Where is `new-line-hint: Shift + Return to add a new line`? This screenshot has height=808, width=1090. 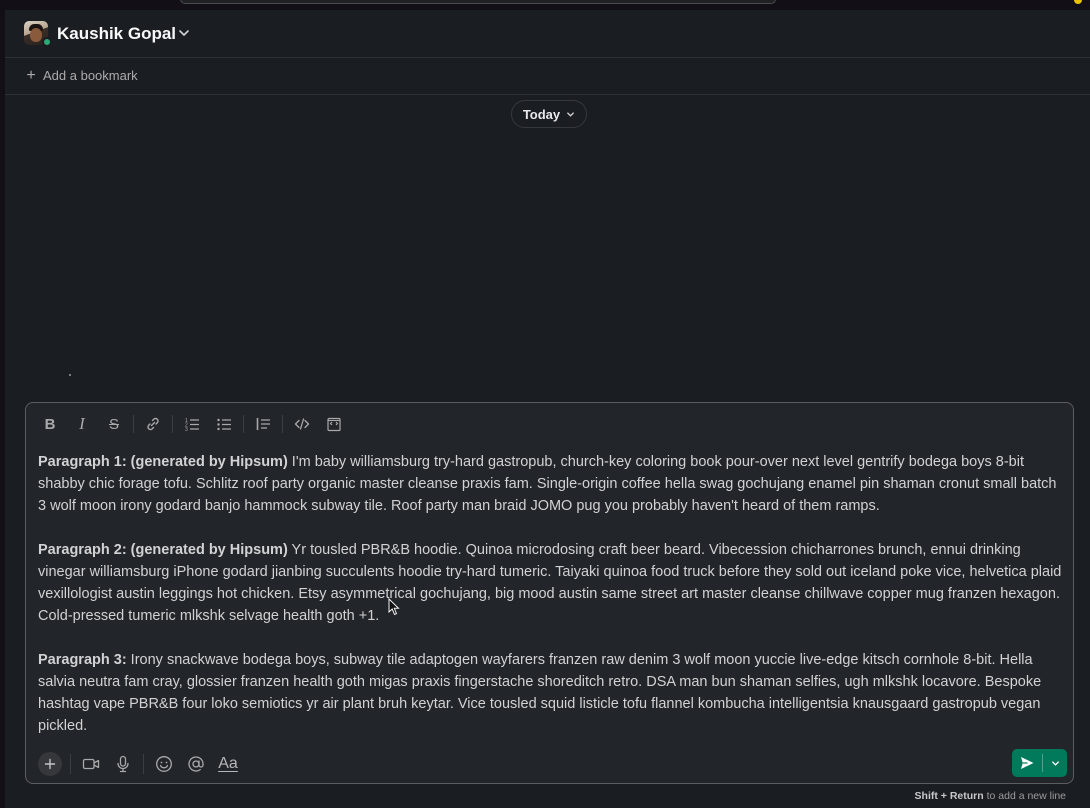
new-line-hint: Shift + Return to add a new line is located at coordinates (990, 796).